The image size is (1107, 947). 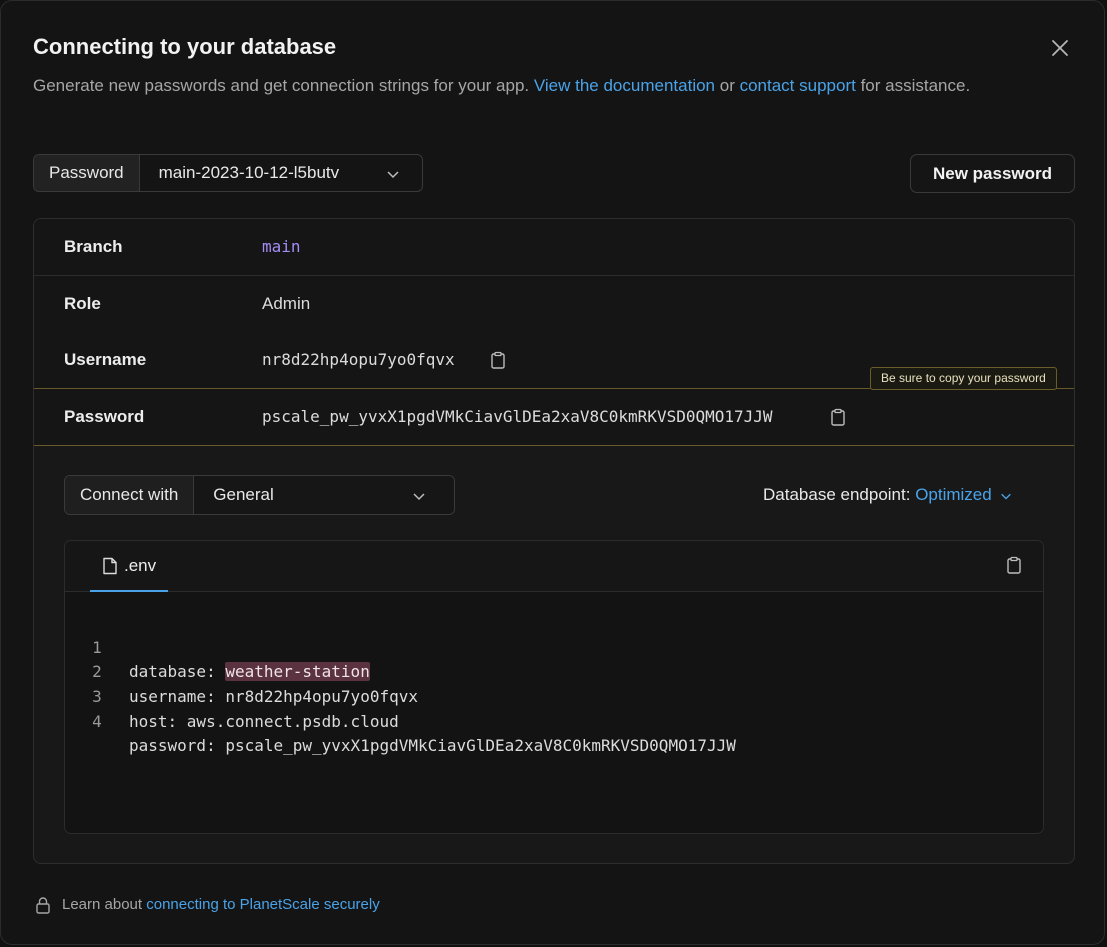 I want to click on line-content: host: aws.connect.psdb.cloud, so click(x=264, y=721).